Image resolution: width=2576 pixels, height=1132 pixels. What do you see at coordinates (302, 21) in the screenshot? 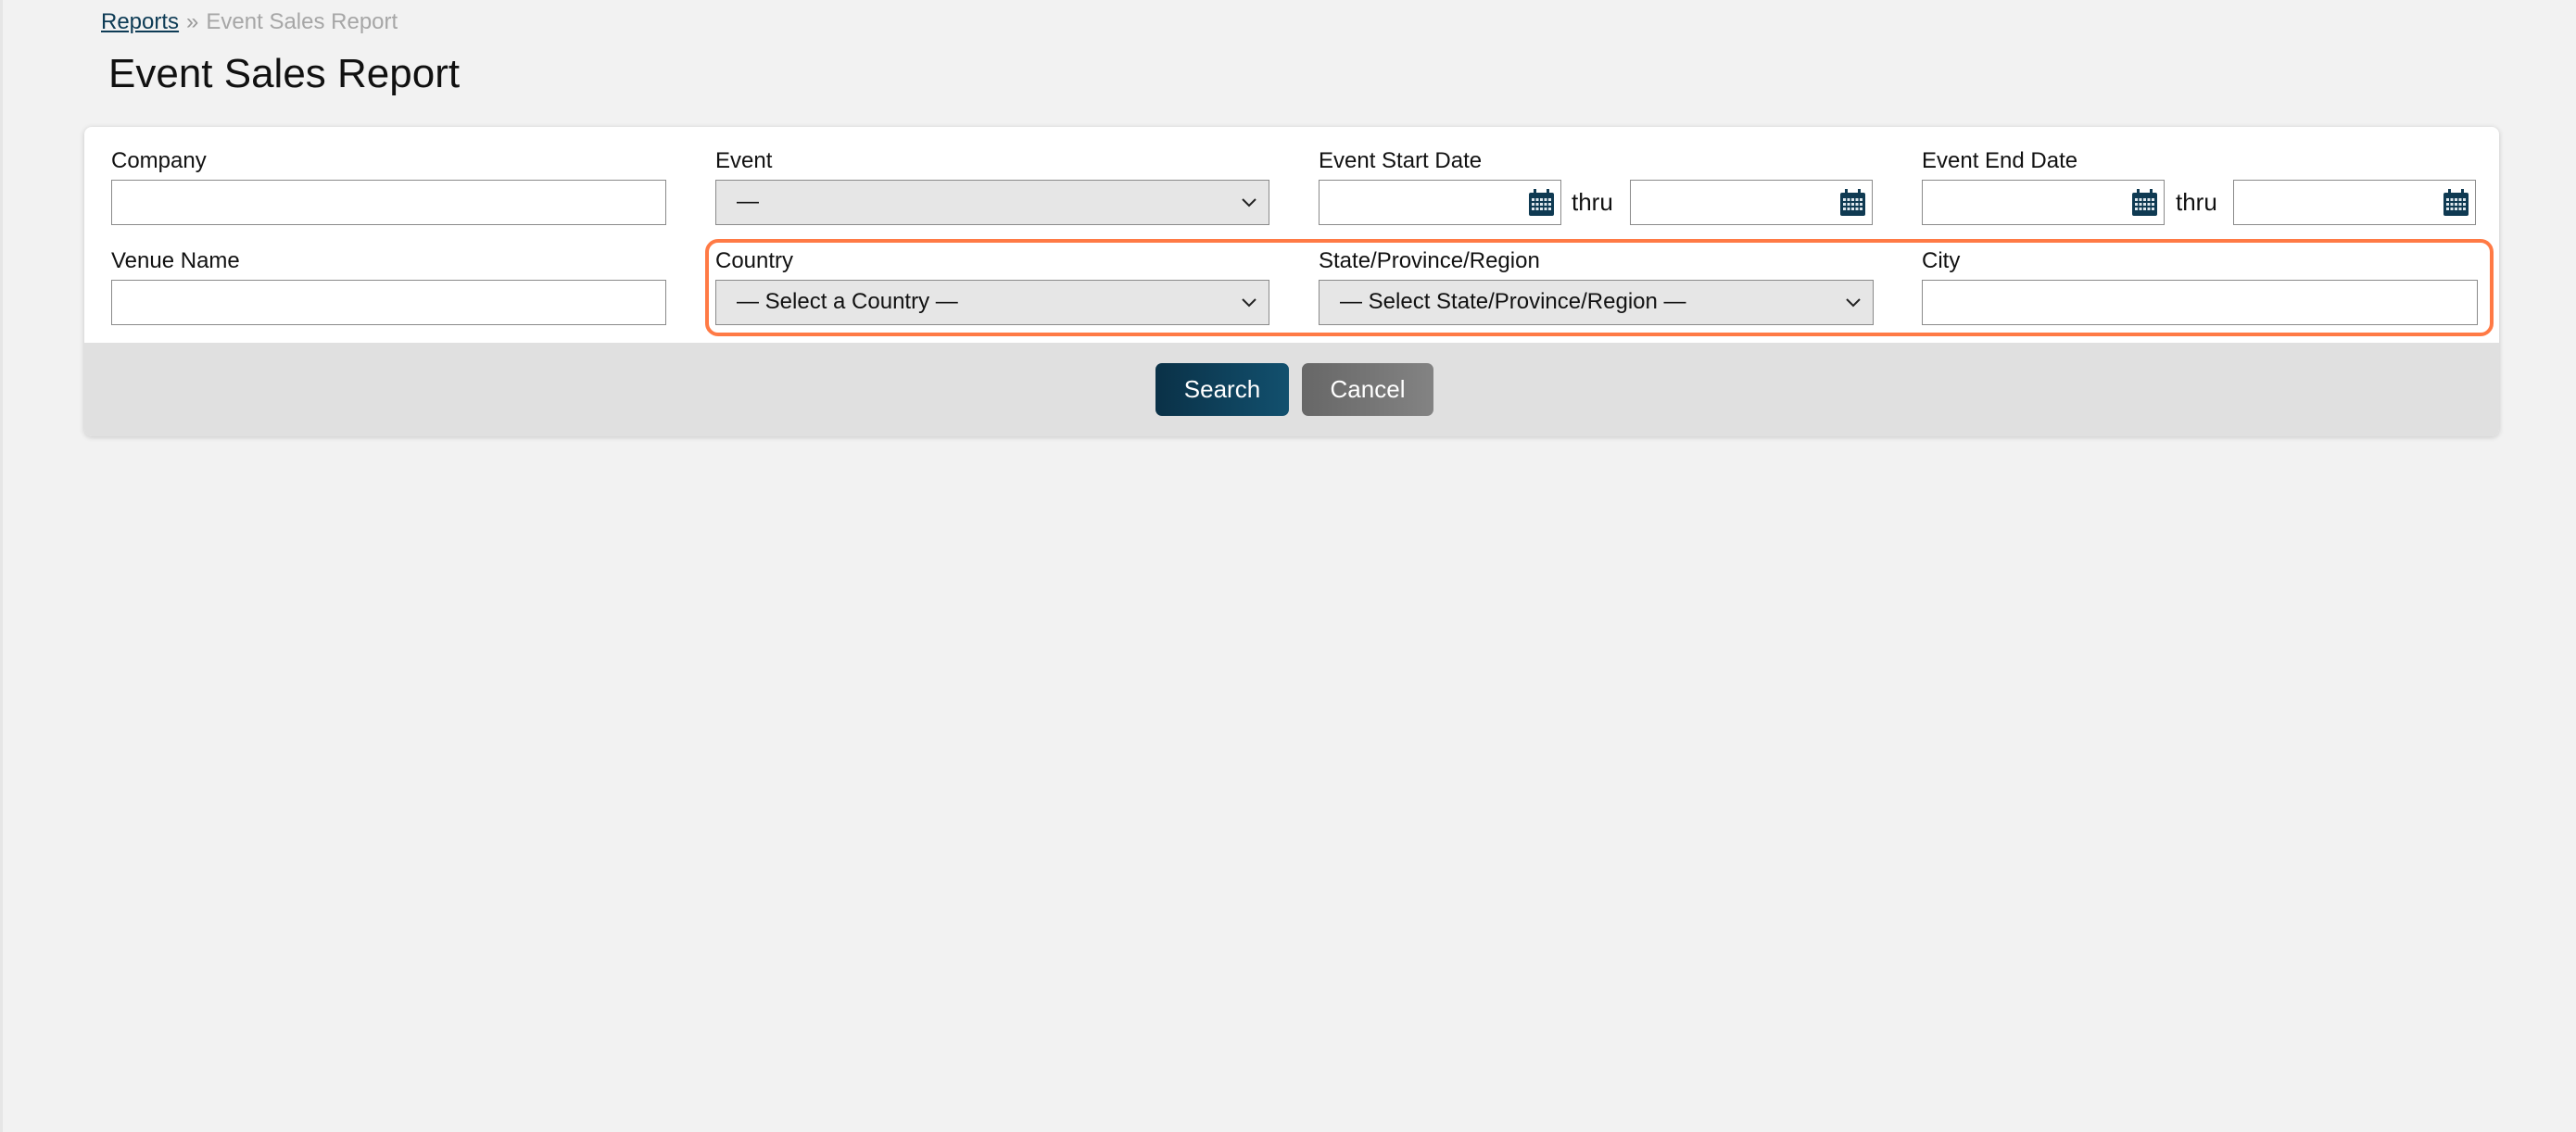
I see `breadcrumb-current: Event Sales Report` at bounding box center [302, 21].